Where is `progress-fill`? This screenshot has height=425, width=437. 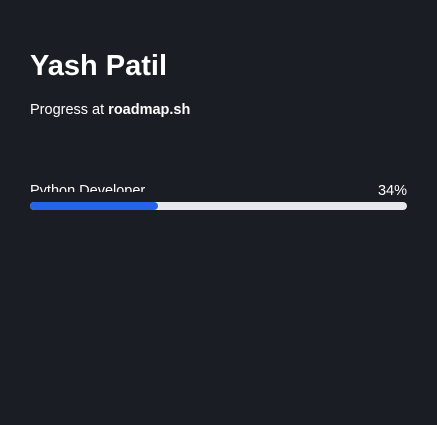
progress-fill is located at coordinates (94, 206).